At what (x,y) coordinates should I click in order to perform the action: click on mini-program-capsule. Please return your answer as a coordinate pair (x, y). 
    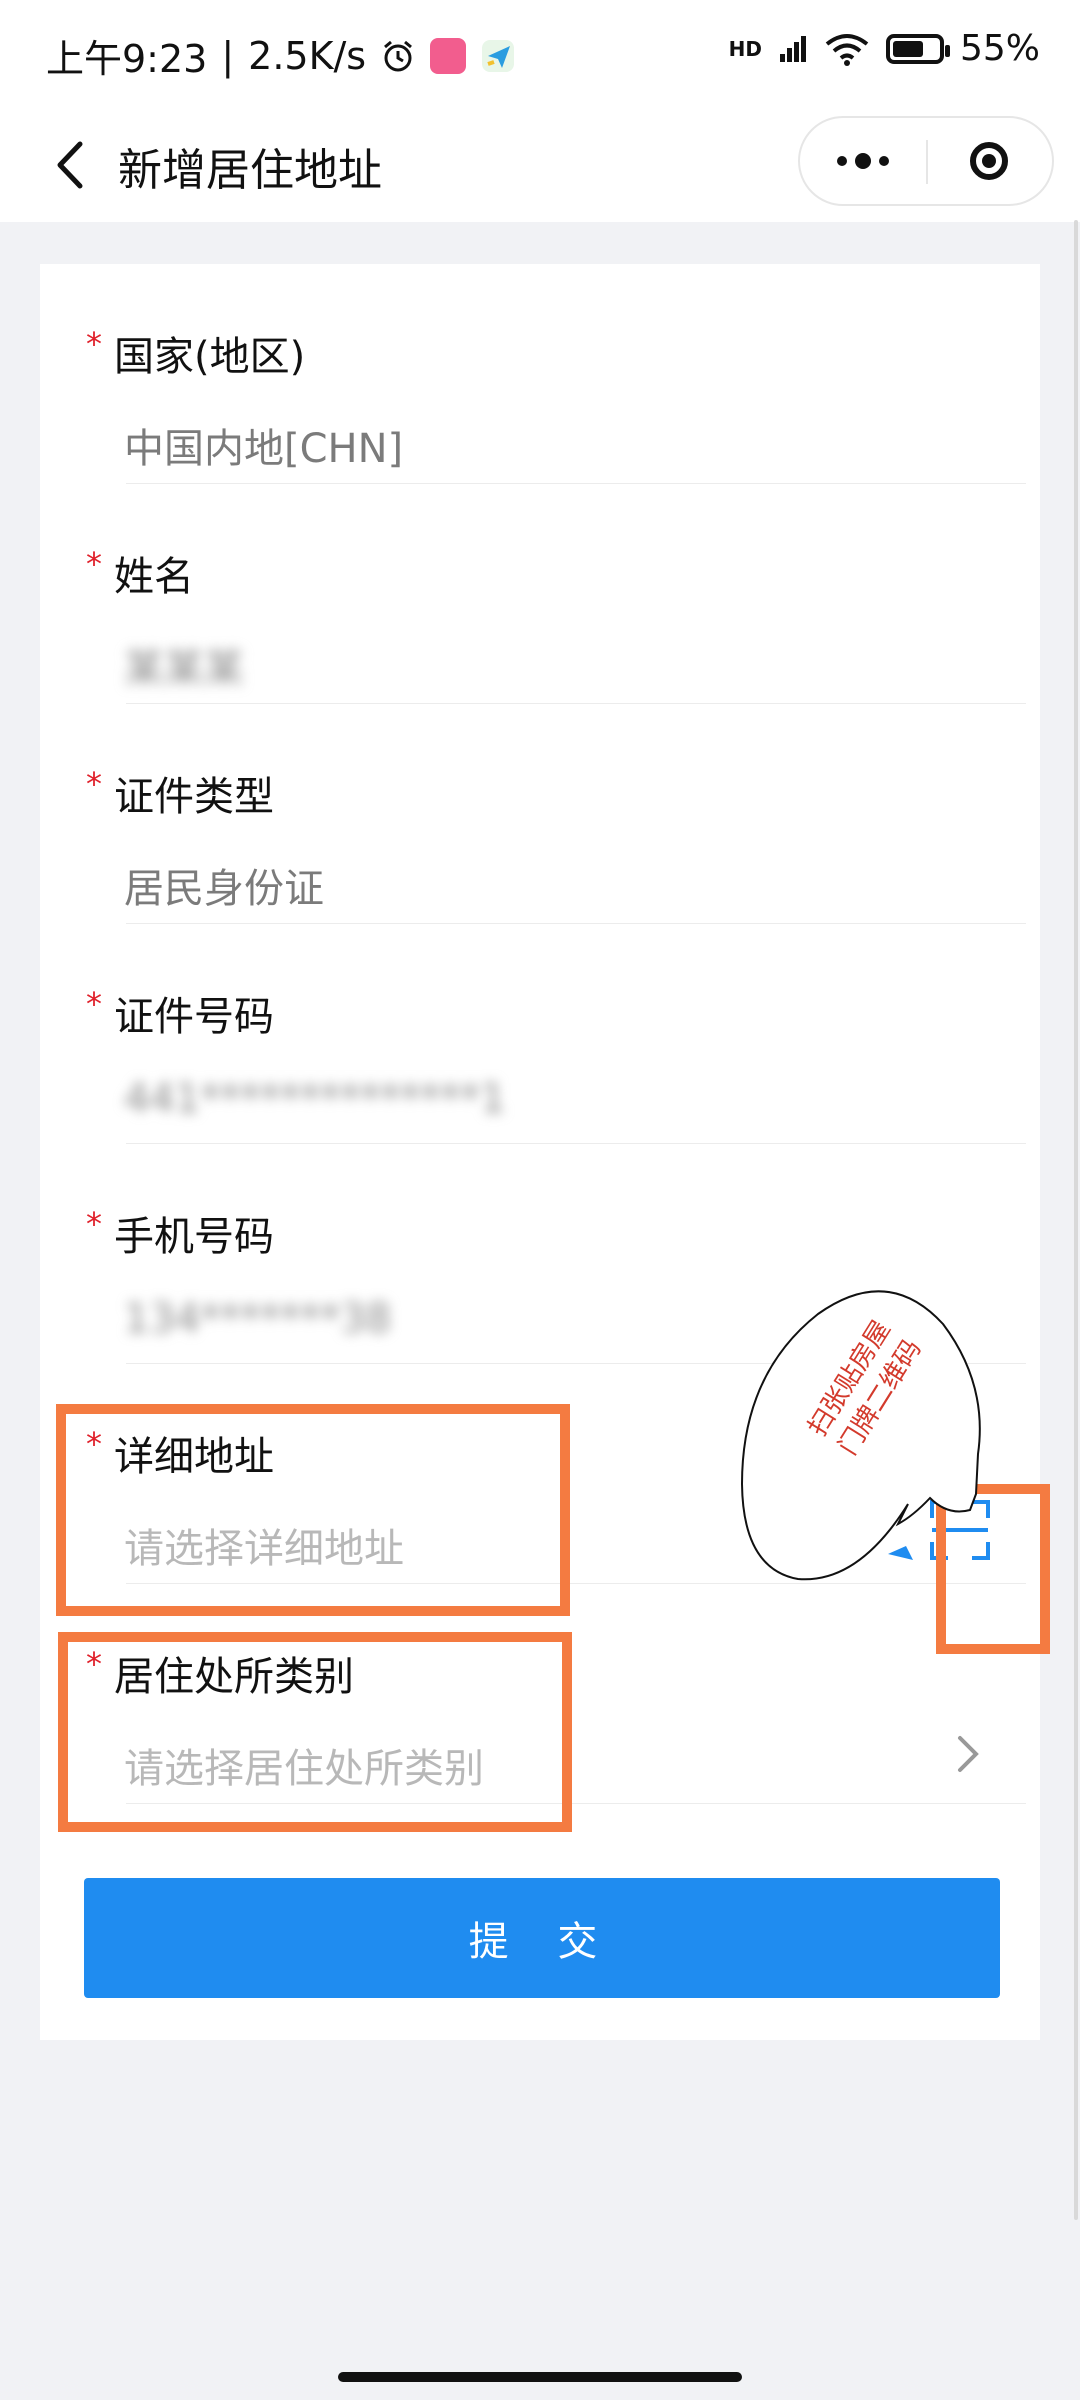
    Looking at the image, I should click on (926, 161).